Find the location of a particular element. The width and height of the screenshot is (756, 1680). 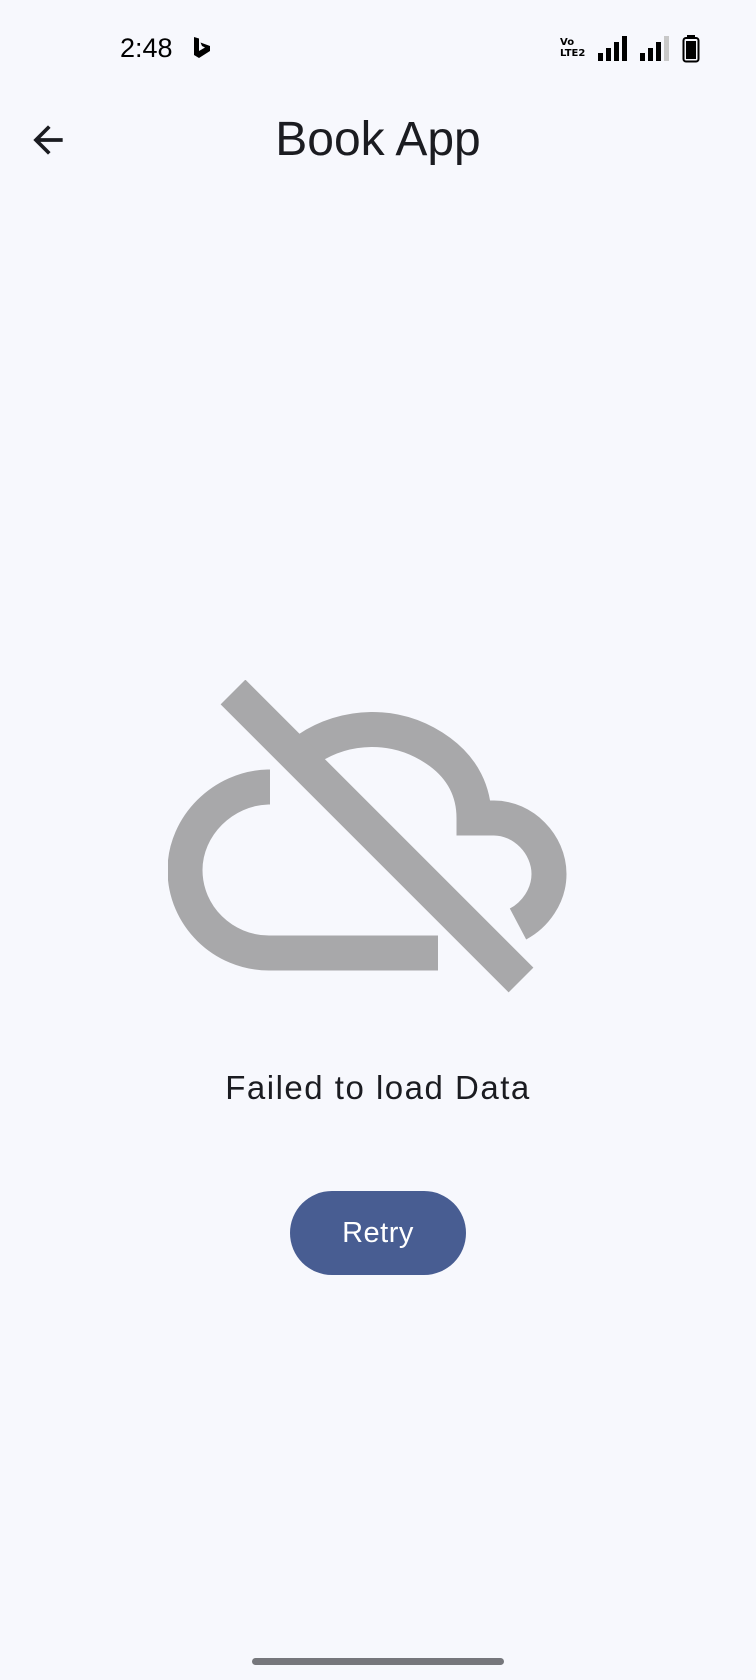

bing-icon is located at coordinates (202, 48).